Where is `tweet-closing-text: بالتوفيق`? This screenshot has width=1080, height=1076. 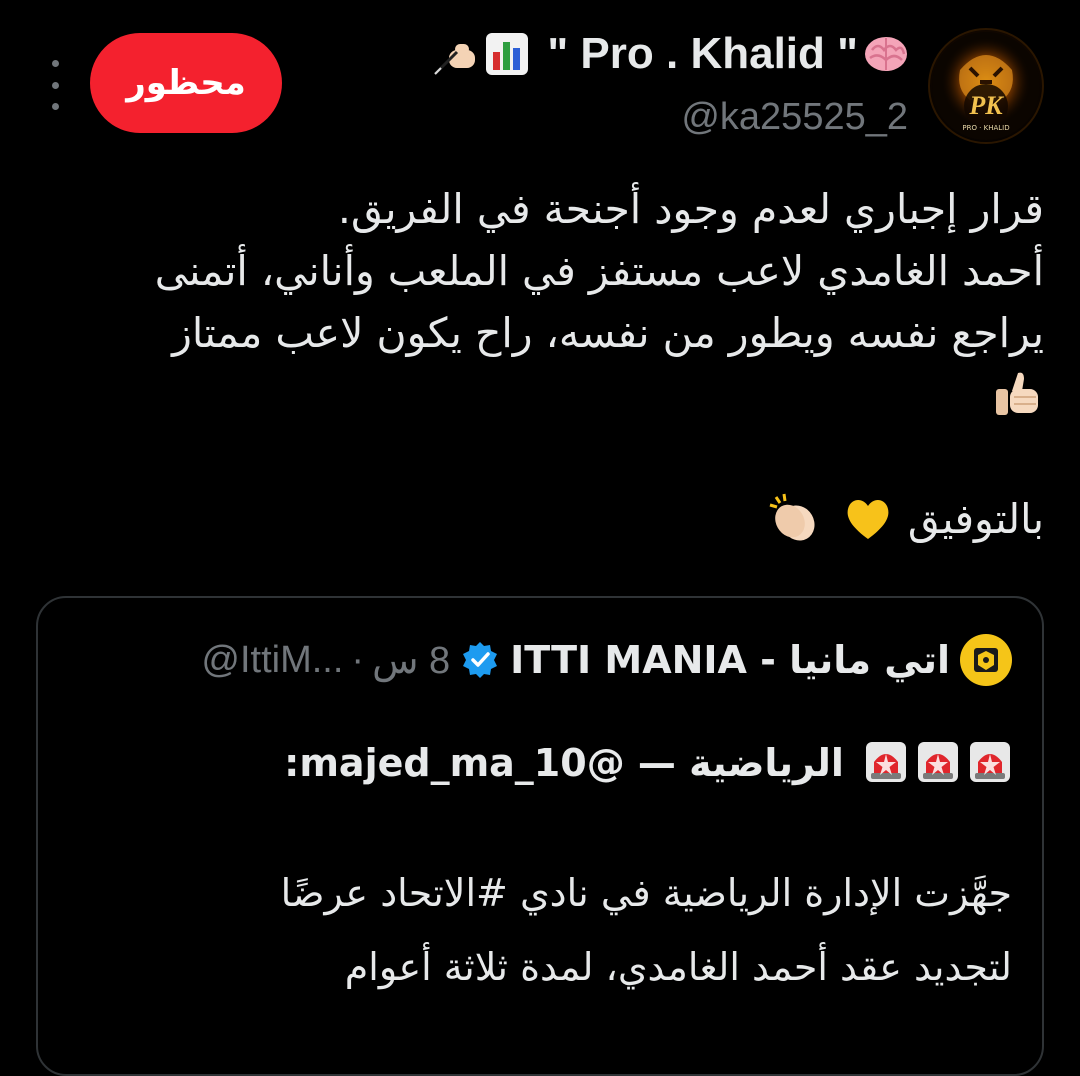 tweet-closing-text: بالتوفيق is located at coordinates (975, 519).